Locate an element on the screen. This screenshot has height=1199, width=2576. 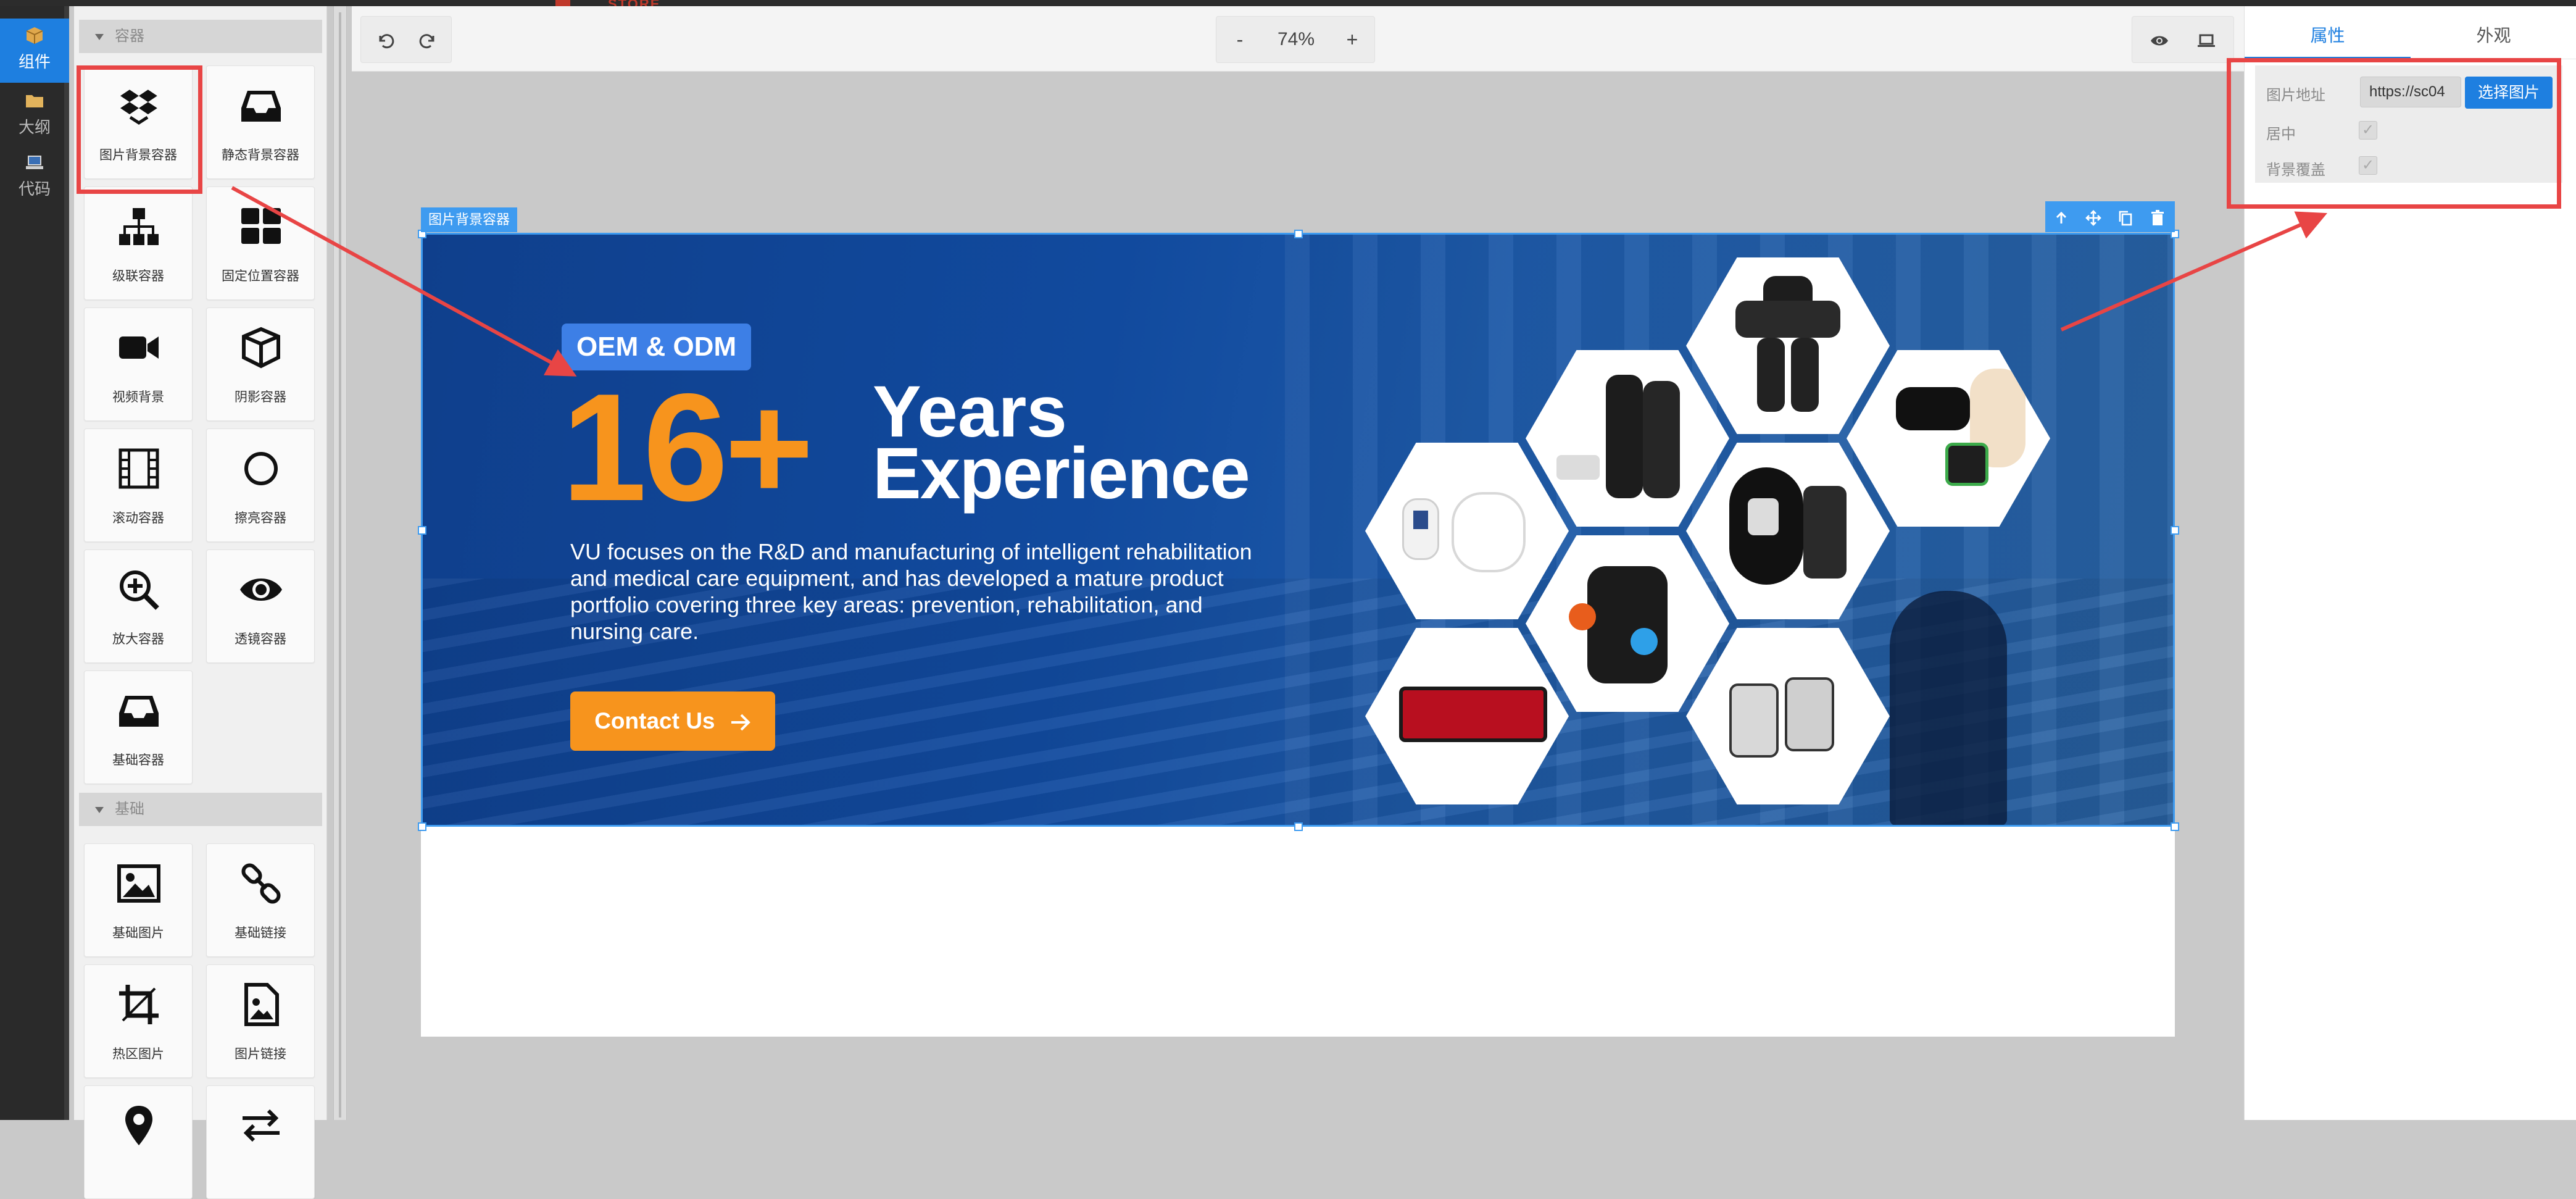
experience-heading: Experience is located at coordinates (1062, 473).